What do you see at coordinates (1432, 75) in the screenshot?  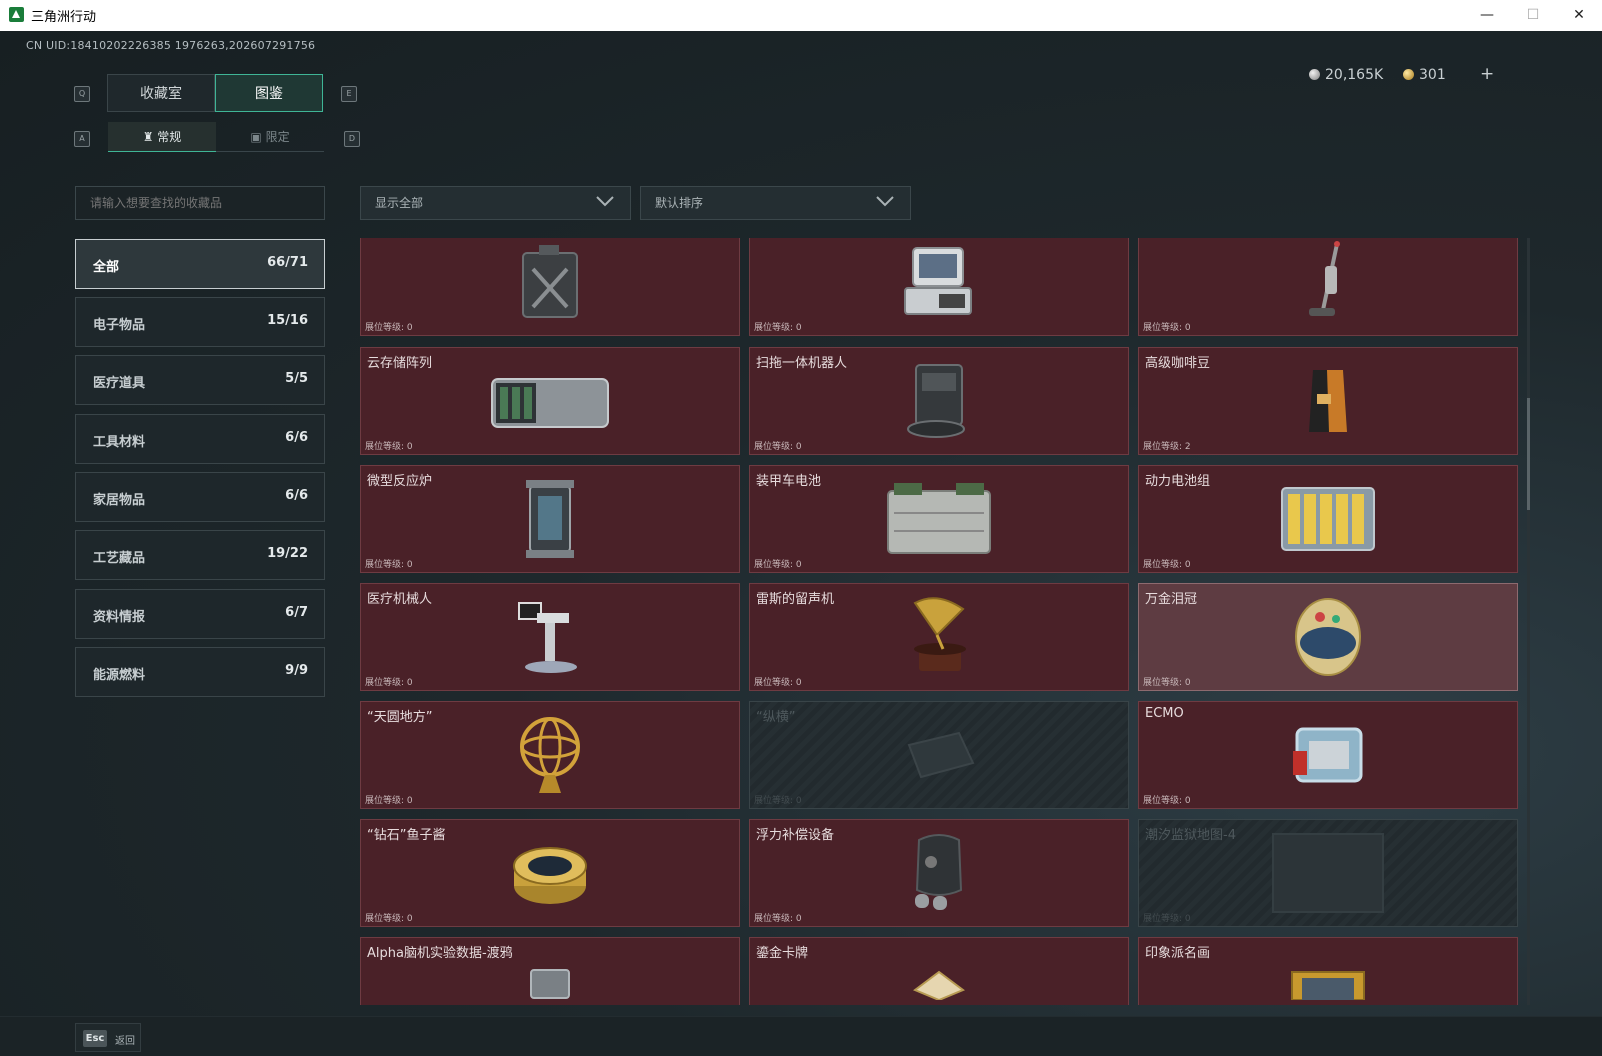 I see `gold-amount: 301` at bounding box center [1432, 75].